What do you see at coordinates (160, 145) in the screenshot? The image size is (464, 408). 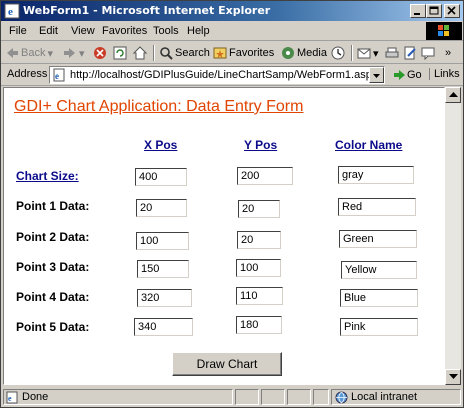 I see `column-x-pos: X Pos` at bounding box center [160, 145].